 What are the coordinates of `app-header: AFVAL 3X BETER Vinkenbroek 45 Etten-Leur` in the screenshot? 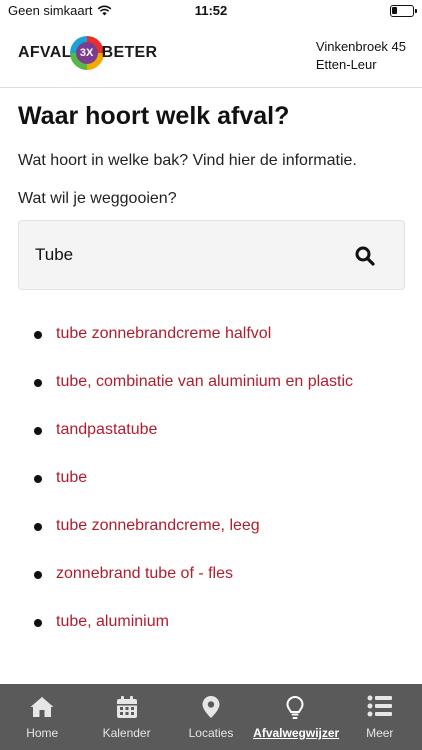 It's located at (211, 55).